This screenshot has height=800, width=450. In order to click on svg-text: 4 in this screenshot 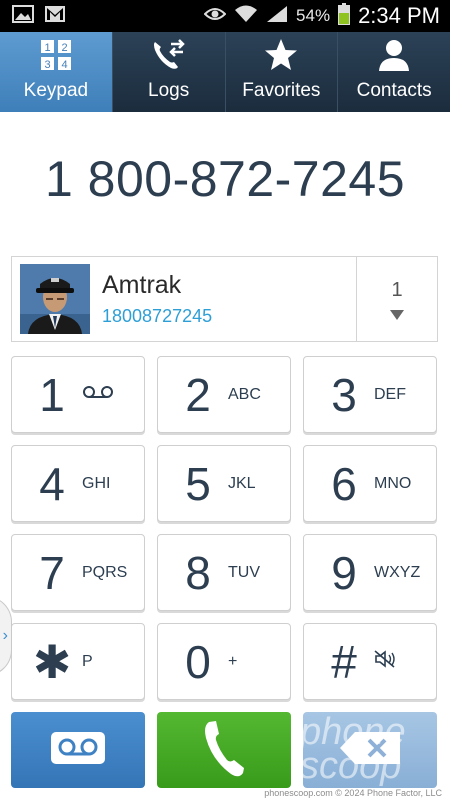, I will do `click(64, 65)`.